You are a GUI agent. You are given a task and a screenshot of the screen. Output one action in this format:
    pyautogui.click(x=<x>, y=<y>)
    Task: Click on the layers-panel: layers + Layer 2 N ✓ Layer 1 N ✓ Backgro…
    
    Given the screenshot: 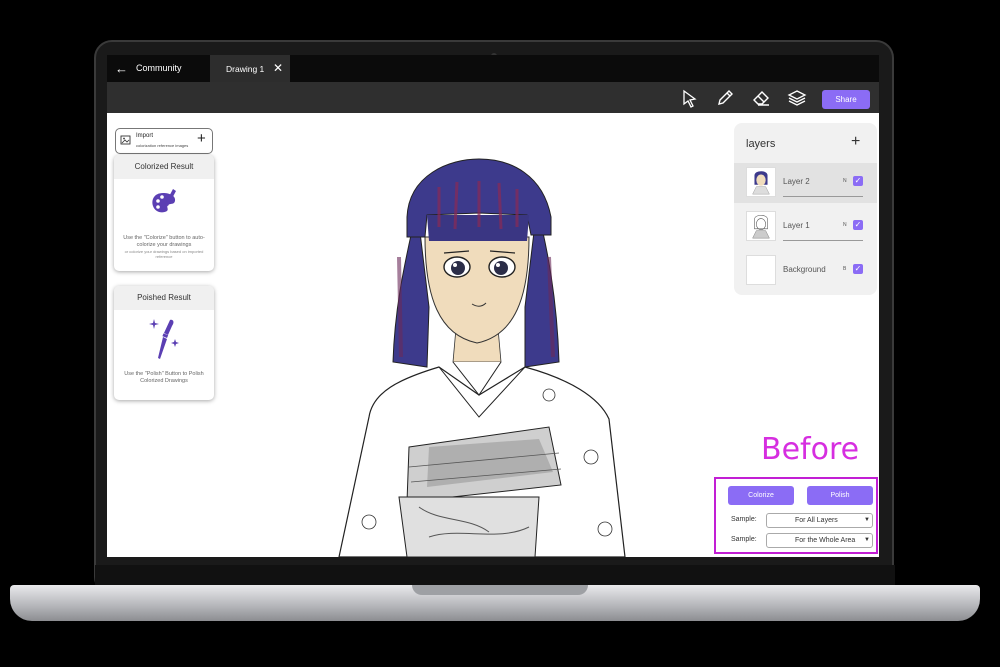 What is the action you would take?
    pyautogui.click(x=805, y=209)
    